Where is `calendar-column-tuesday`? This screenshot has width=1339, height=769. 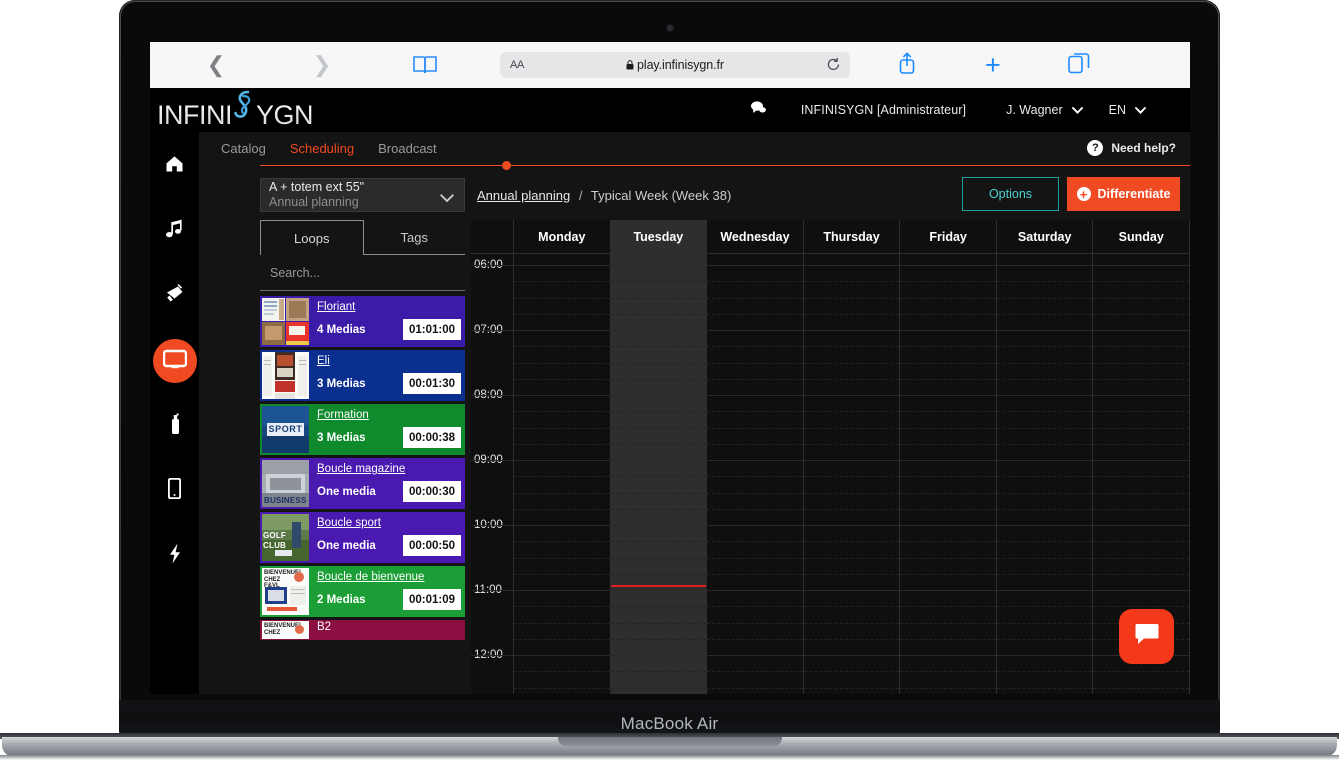
calendar-column-tuesday is located at coordinates (659, 474).